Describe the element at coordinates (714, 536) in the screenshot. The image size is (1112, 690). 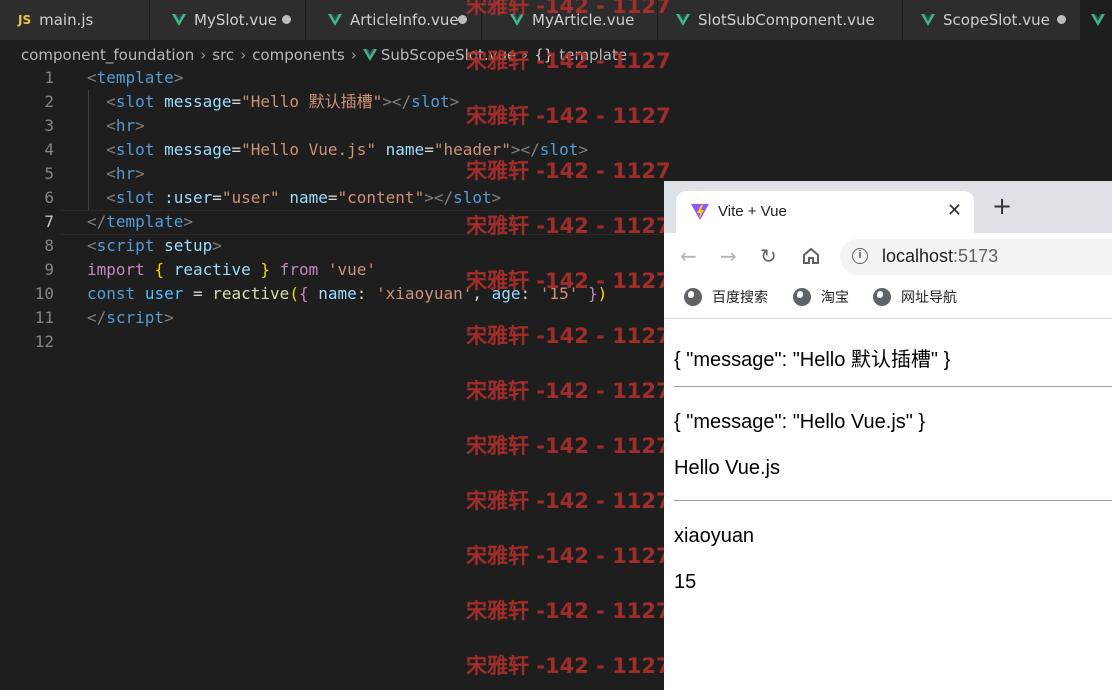
I see `user-name-text: xiaoyuan` at that location.